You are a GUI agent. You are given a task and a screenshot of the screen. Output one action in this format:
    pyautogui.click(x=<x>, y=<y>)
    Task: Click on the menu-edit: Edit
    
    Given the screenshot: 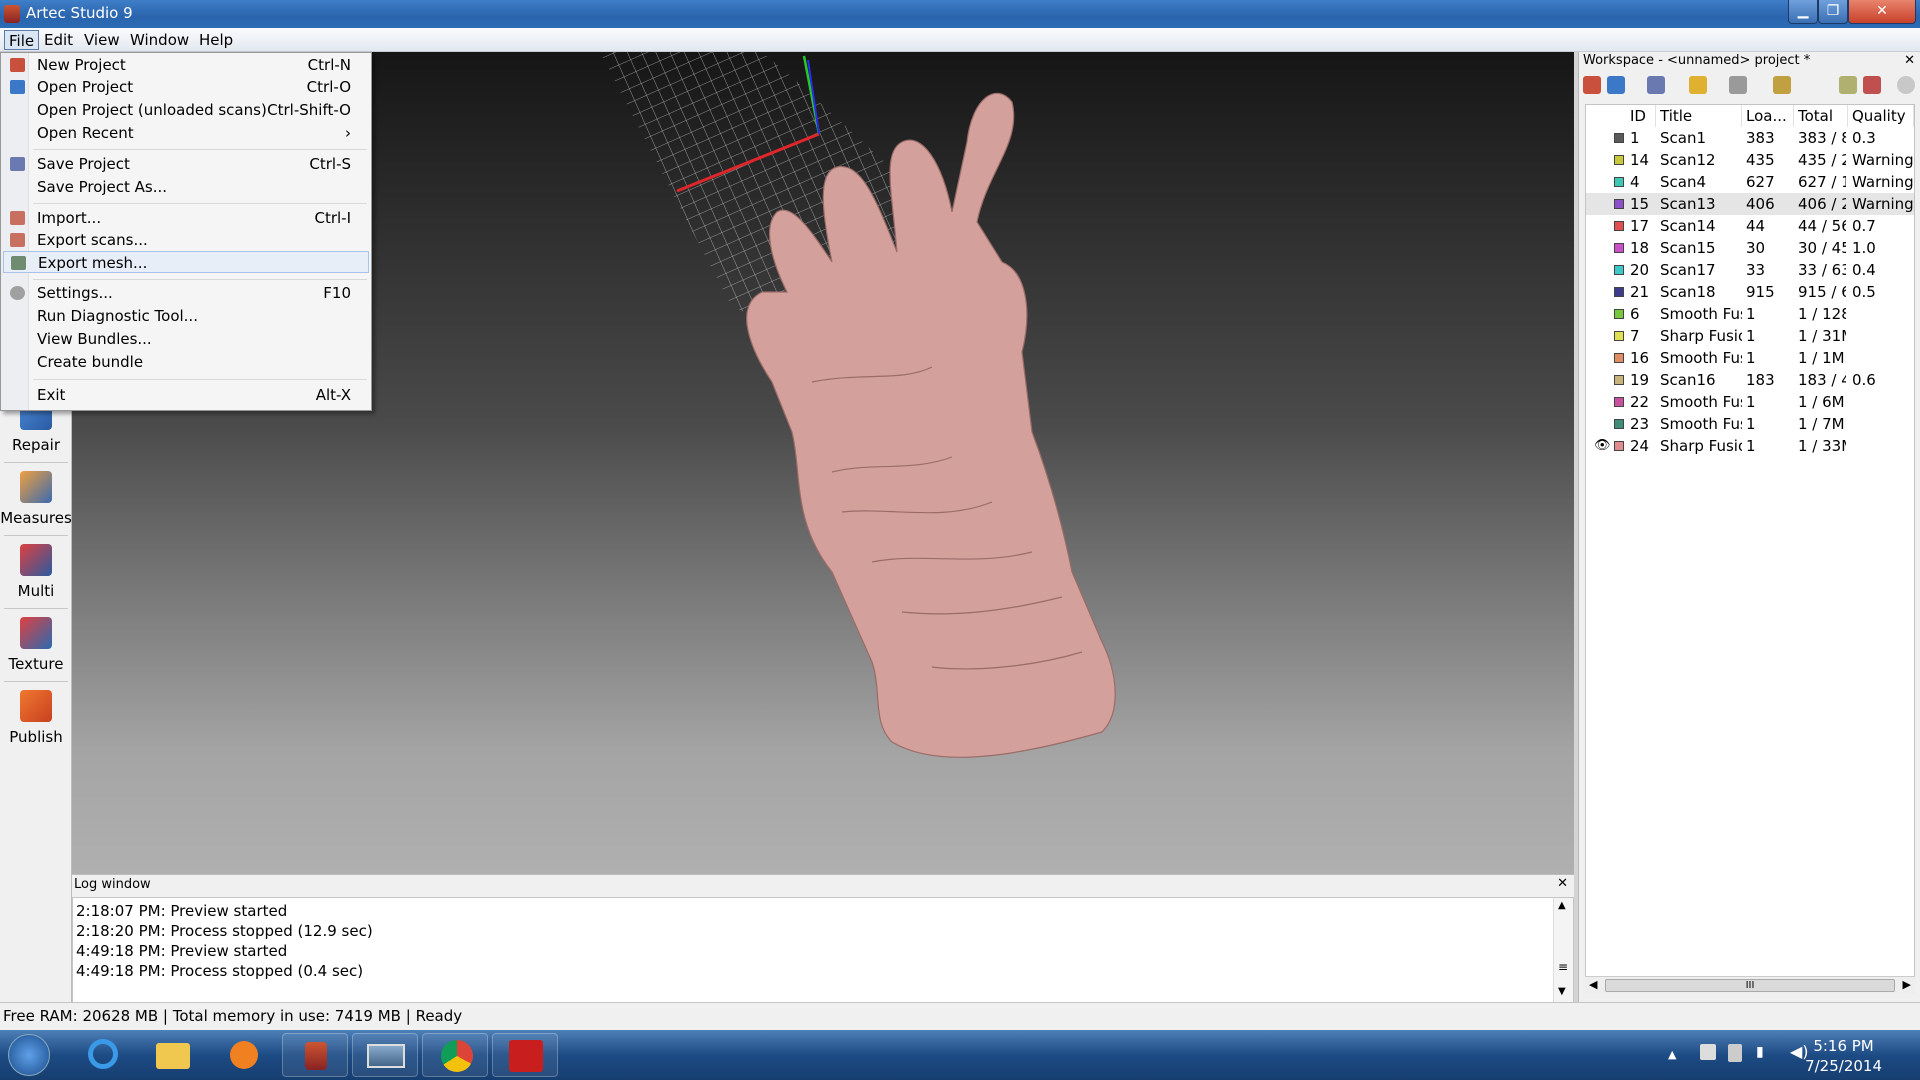 What is the action you would take?
    pyautogui.click(x=58, y=40)
    